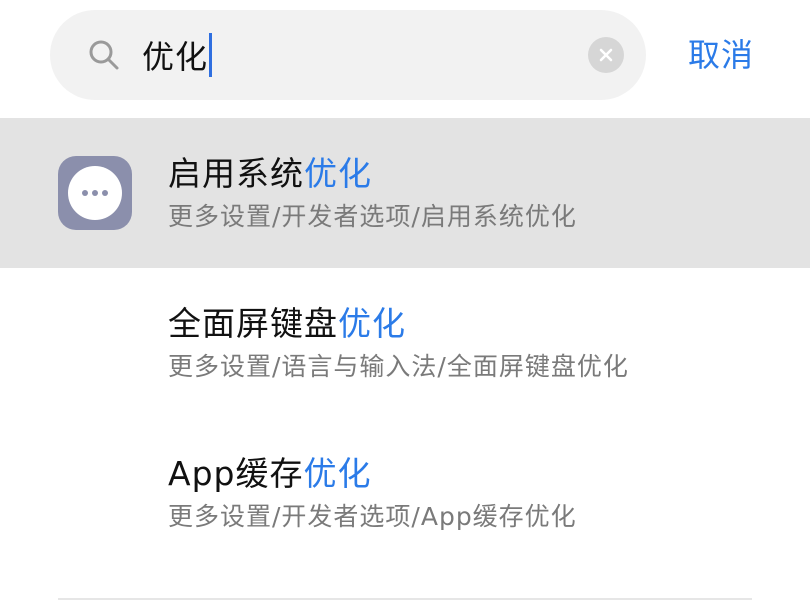  Describe the element at coordinates (95, 193) in the screenshot. I see `more-options-icon` at that location.